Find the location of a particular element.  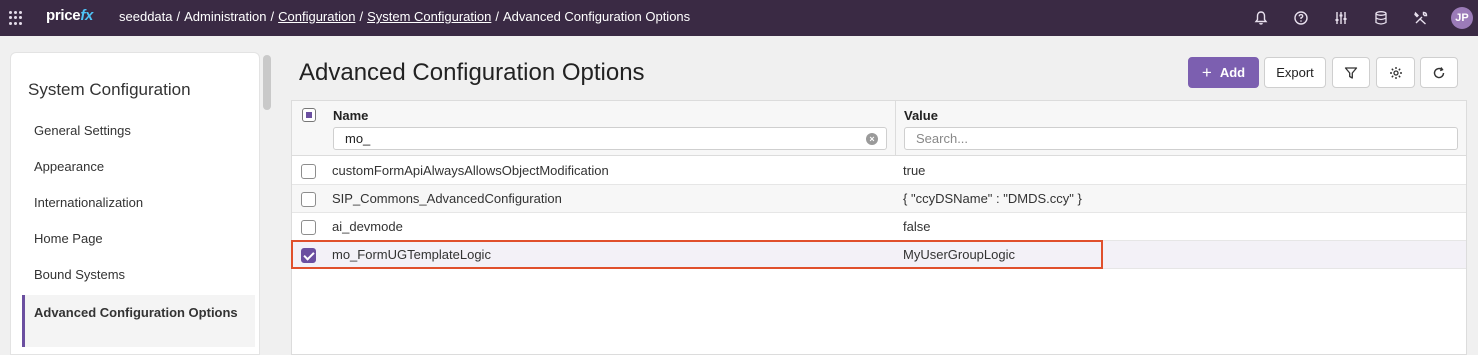

sidebar-item-advanced-configuration-options: Advanced Configuration Options is located at coordinates (138, 321).